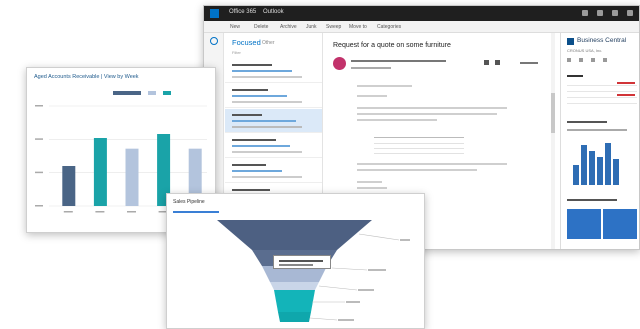 The height and width of the screenshot is (329, 640). I want to click on quote-table, so click(419, 146).